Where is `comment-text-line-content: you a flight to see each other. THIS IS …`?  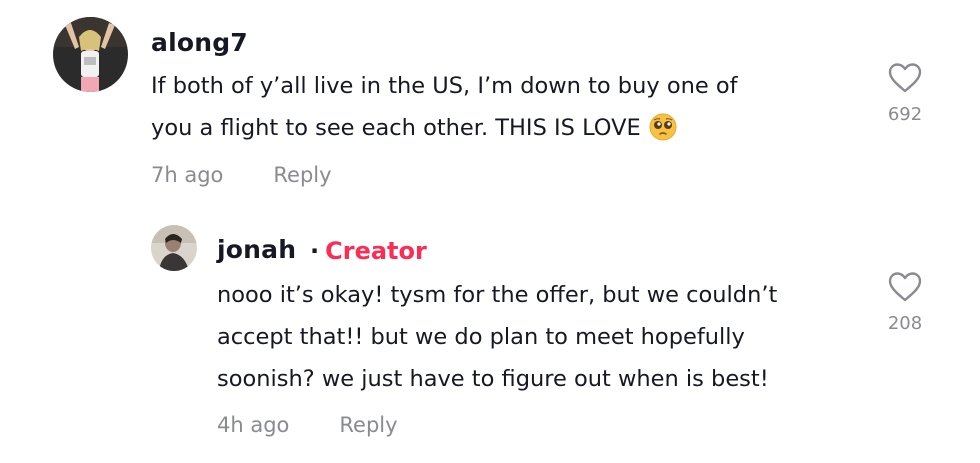 comment-text-line-content: you a flight to see each other. THIS IS … is located at coordinates (396, 128).